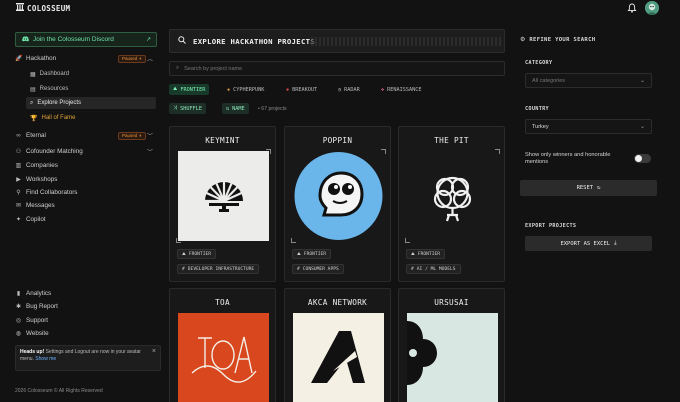 The height and width of the screenshot is (402, 680). I want to click on project-card: TOA, so click(222, 345).